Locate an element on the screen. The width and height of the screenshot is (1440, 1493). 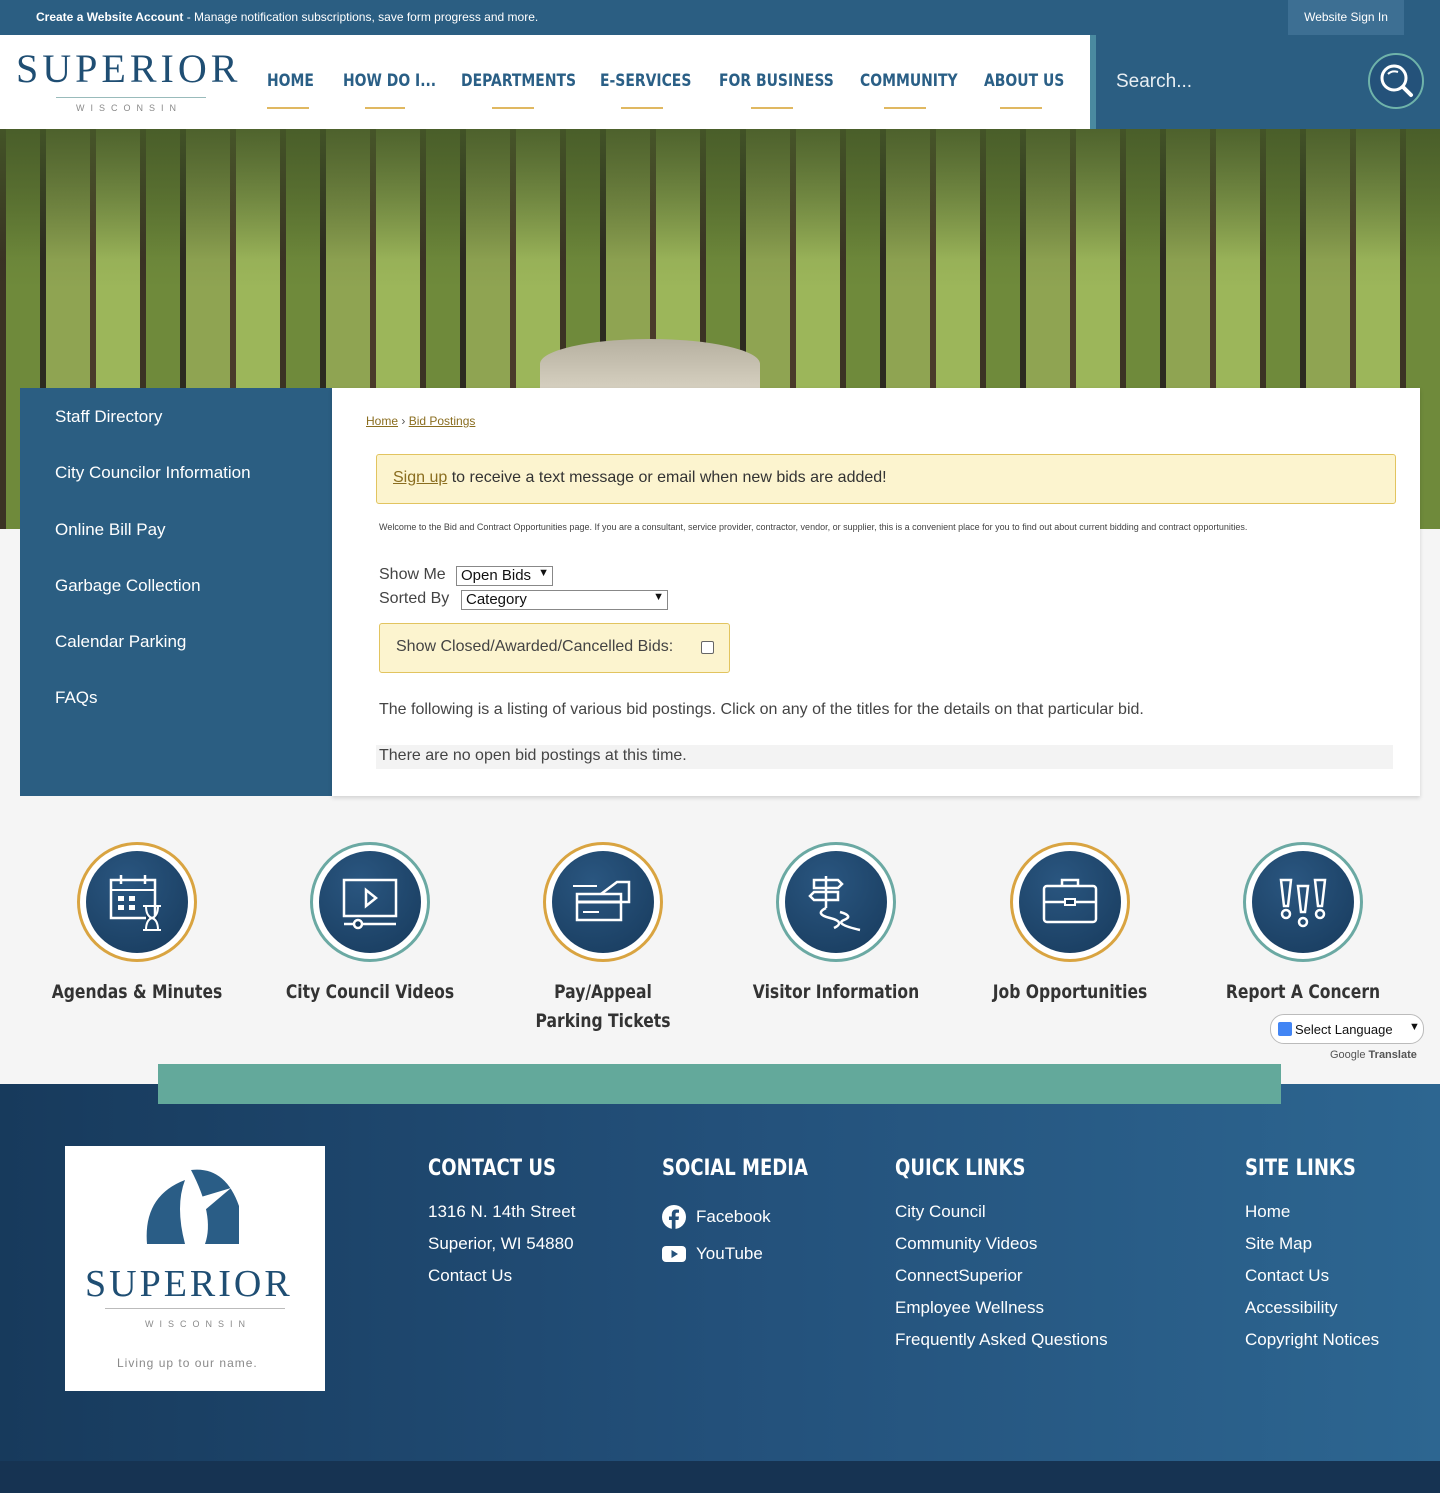
nav-community: COMMUNITY is located at coordinates (909, 81).